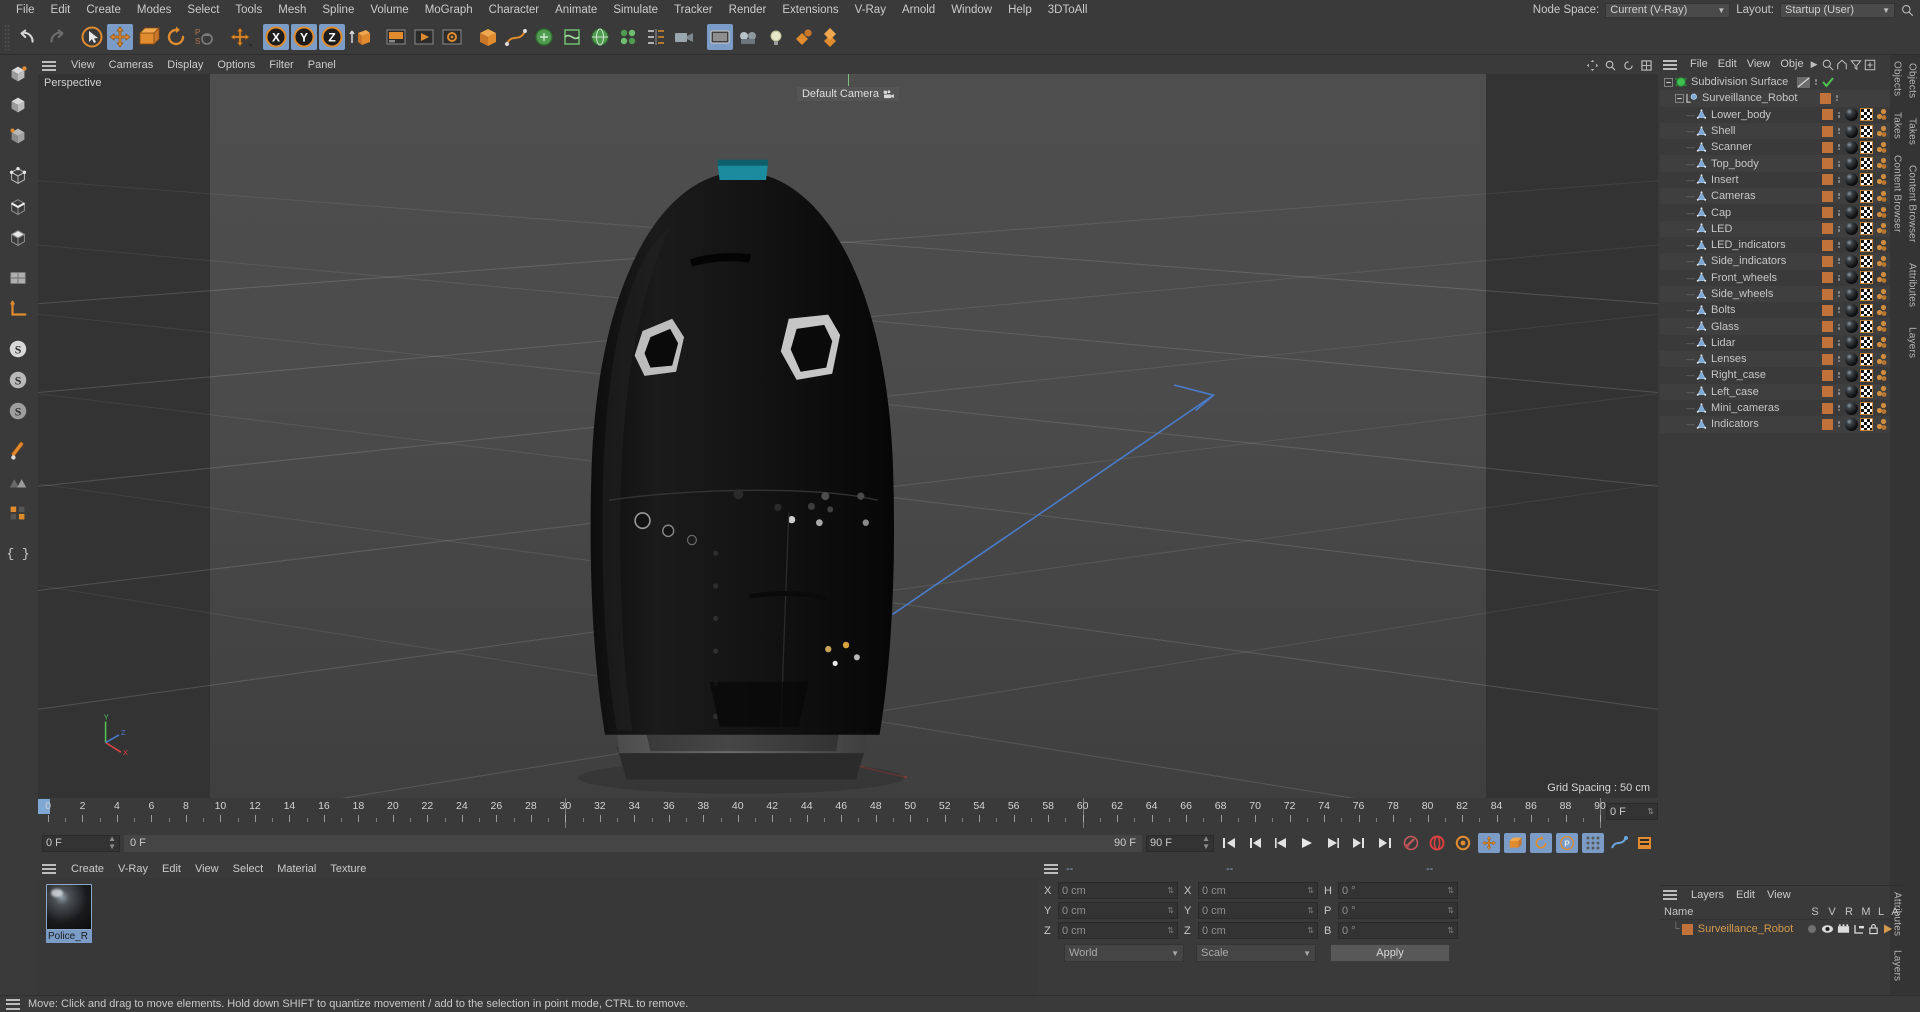 The height and width of the screenshot is (1012, 1920). I want to click on menu-item-simulate: Simulate, so click(635, 10).